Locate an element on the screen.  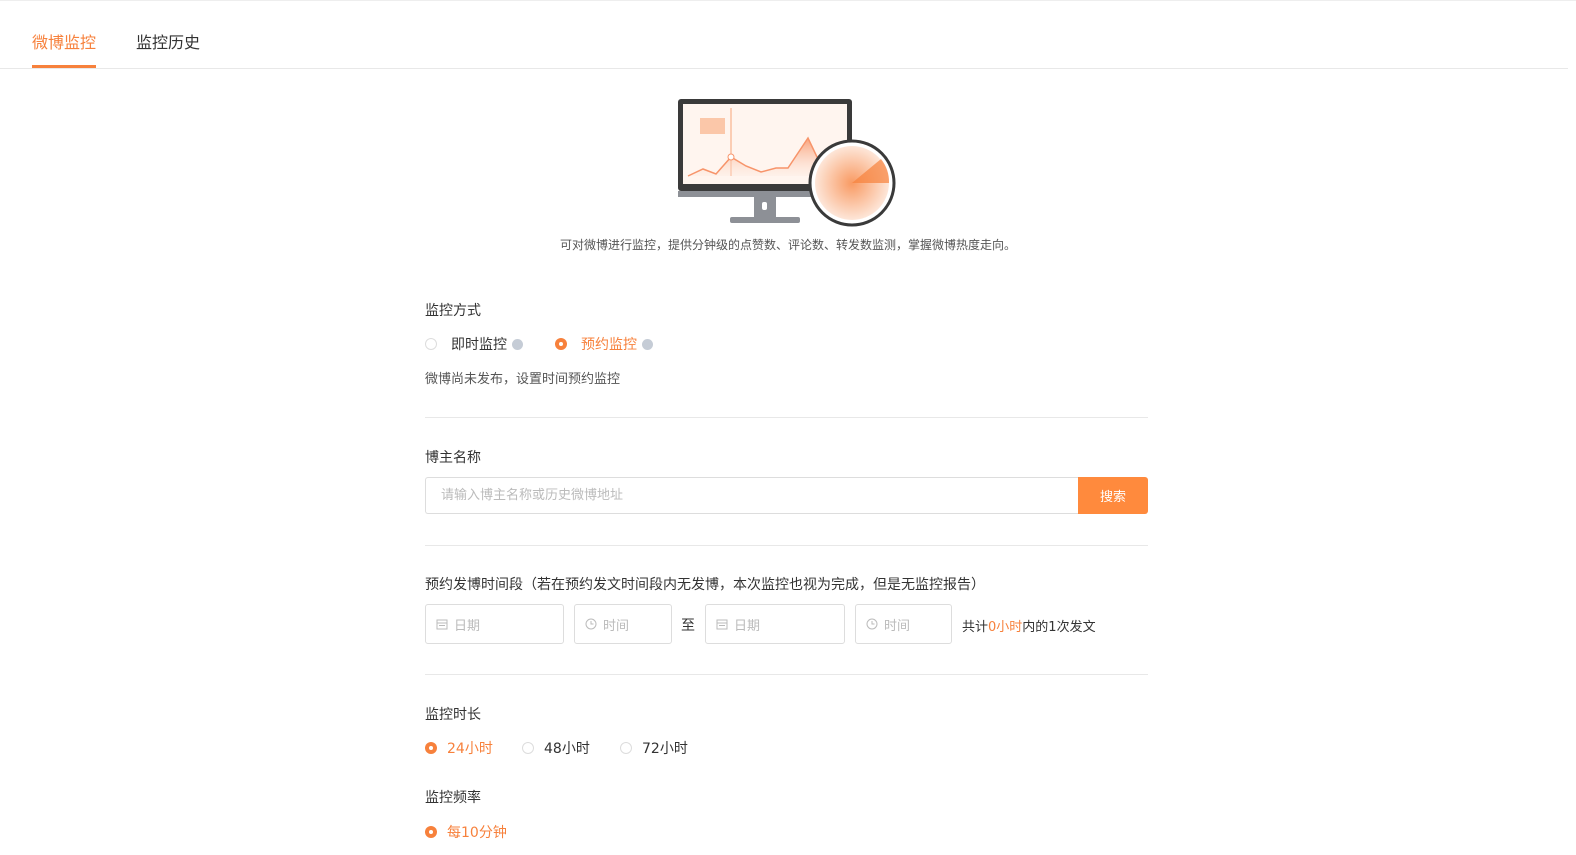
blogger-search-input is located at coordinates (751, 495).